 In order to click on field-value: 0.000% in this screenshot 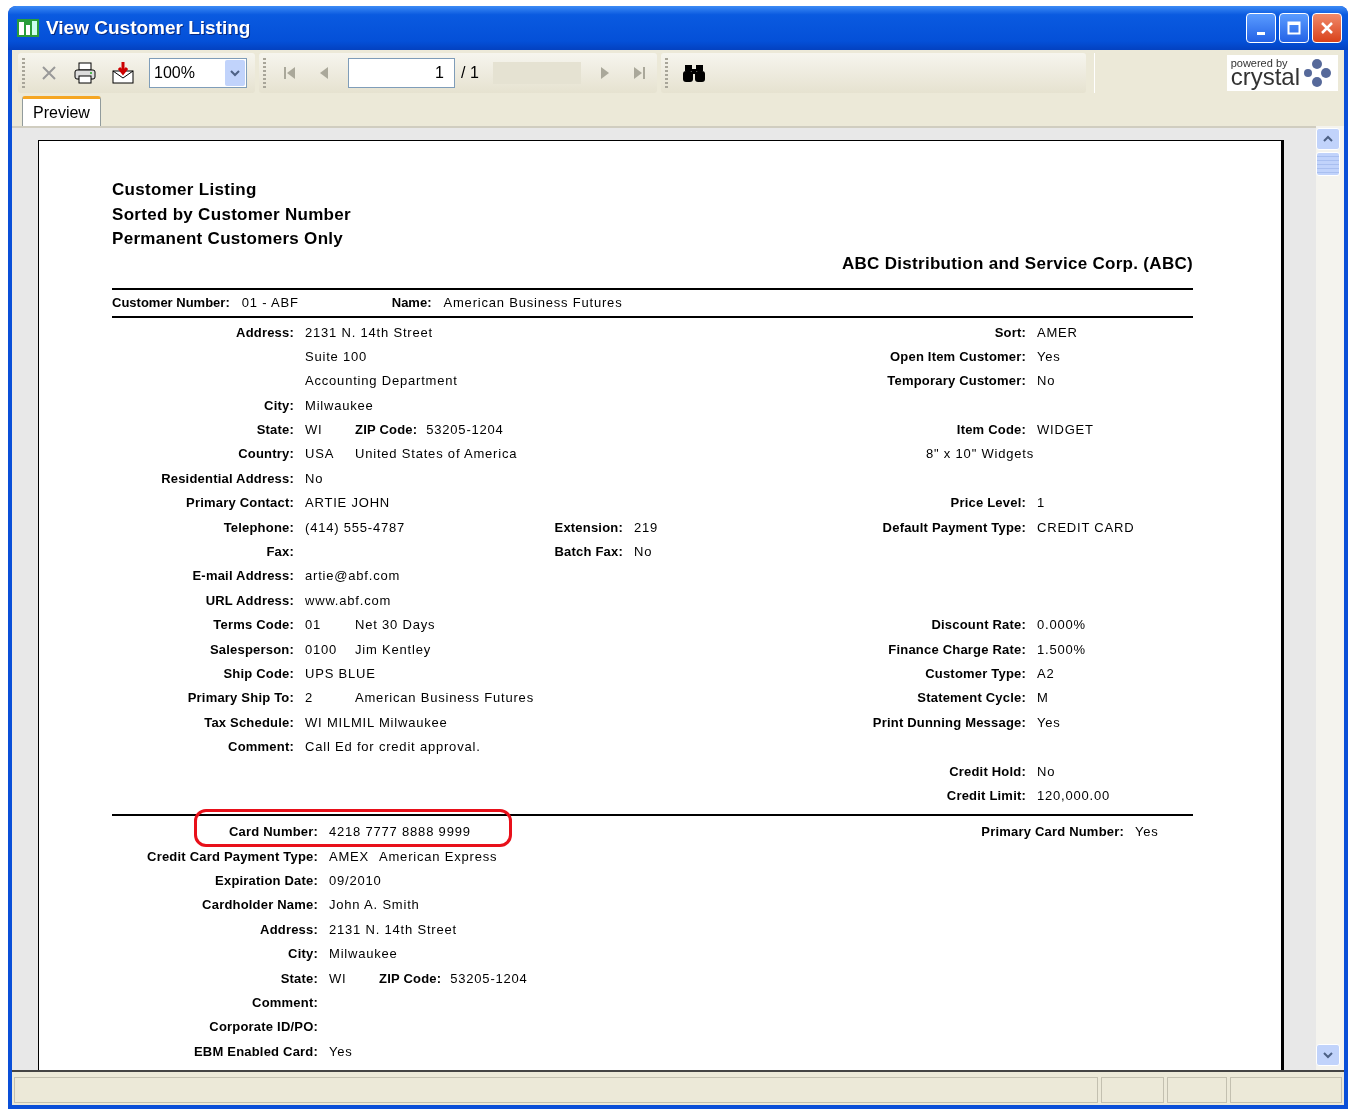, I will do `click(1061, 625)`.